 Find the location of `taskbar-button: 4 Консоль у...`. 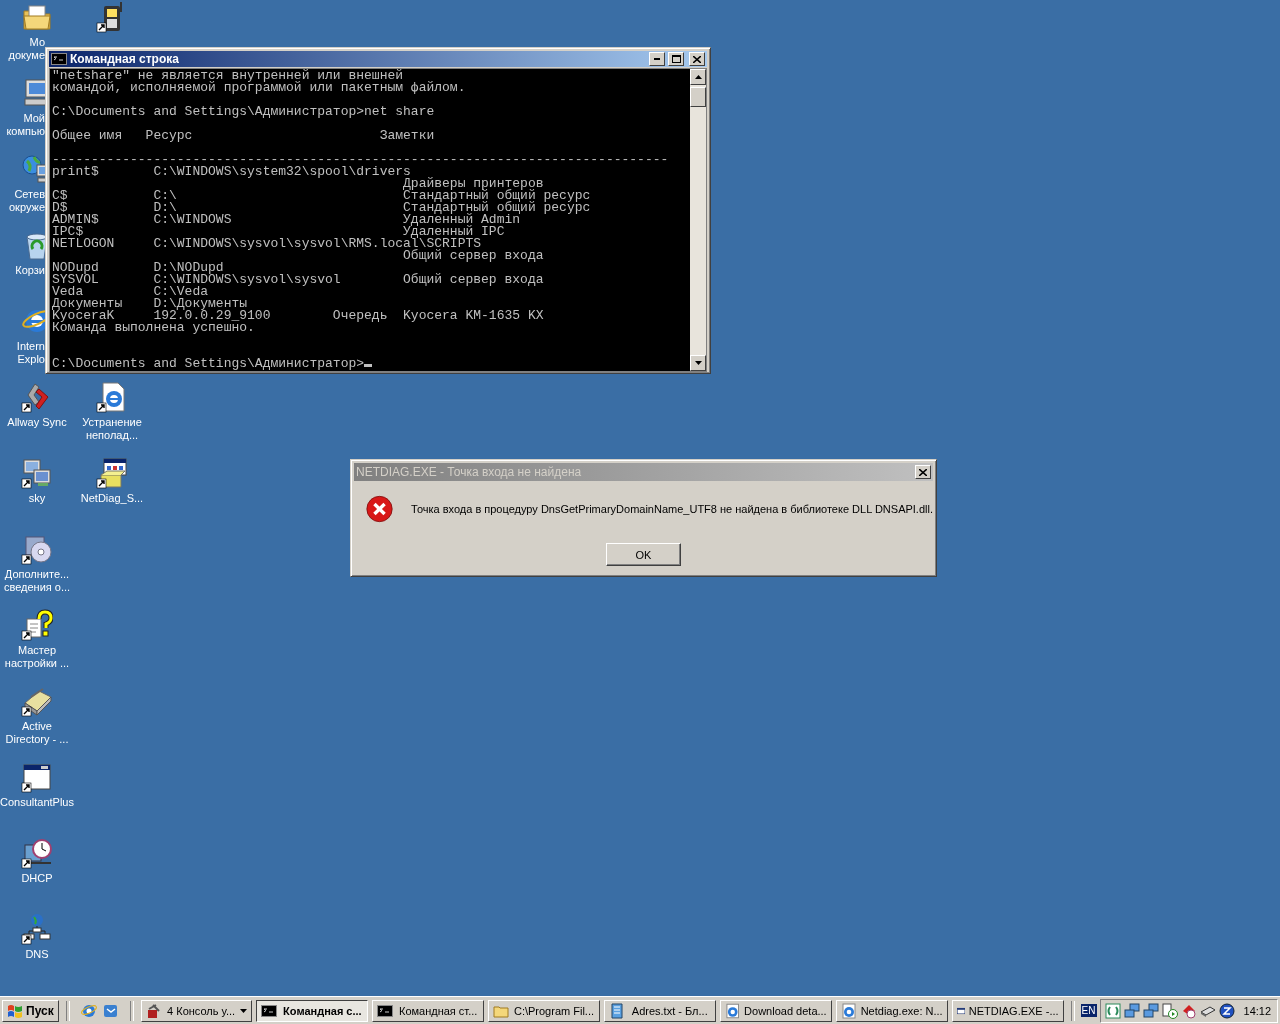

taskbar-button: 4 Консоль у... is located at coordinates (196, 1010).